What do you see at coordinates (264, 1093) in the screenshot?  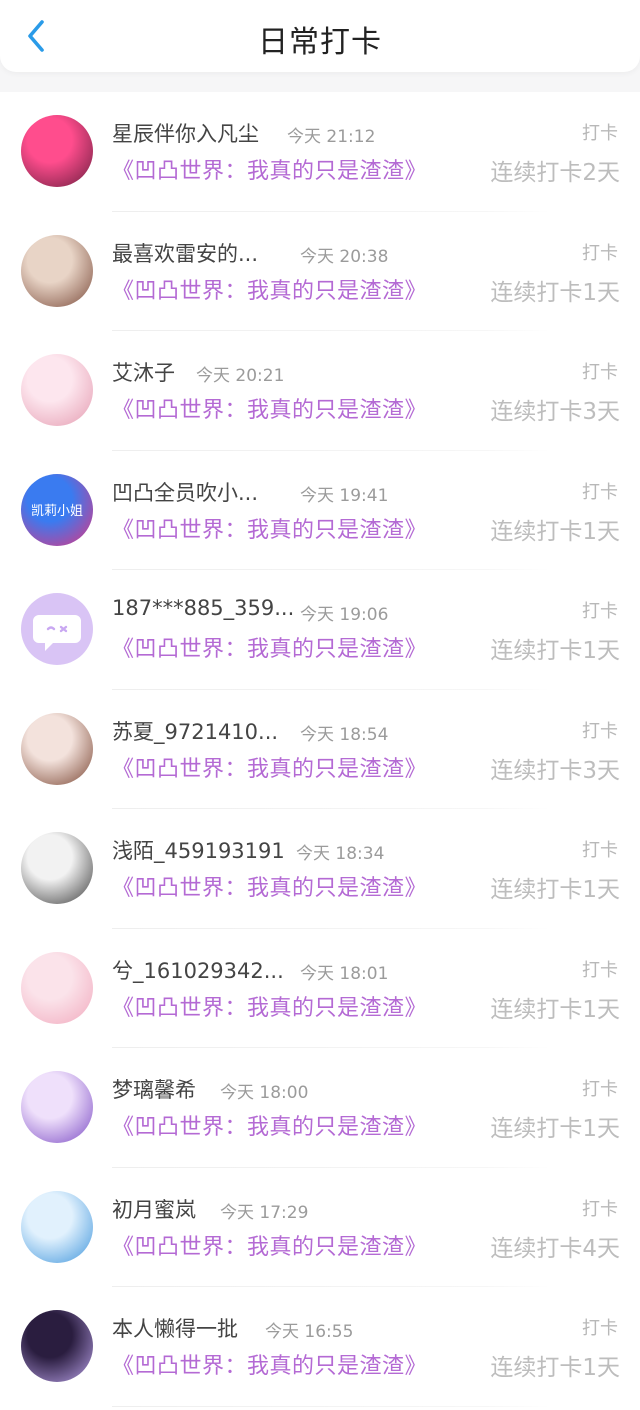 I see `checkin-time: 今天 18:00` at bounding box center [264, 1093].